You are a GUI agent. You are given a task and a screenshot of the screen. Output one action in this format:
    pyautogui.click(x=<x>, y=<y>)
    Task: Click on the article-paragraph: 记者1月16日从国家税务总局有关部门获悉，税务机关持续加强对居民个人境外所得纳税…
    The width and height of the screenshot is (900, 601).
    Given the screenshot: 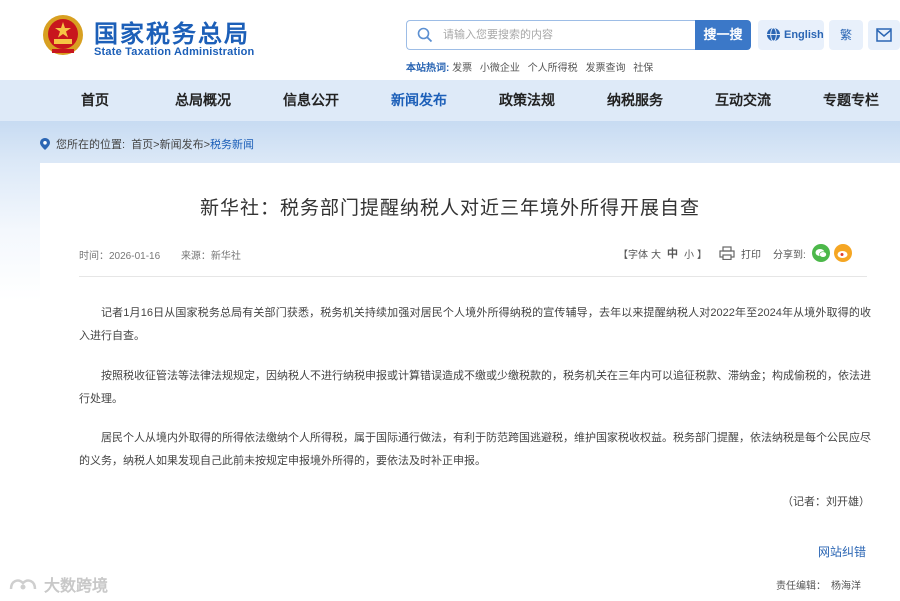 What is the action you would take?
    pyautogui.click(x=475, y=324)
    